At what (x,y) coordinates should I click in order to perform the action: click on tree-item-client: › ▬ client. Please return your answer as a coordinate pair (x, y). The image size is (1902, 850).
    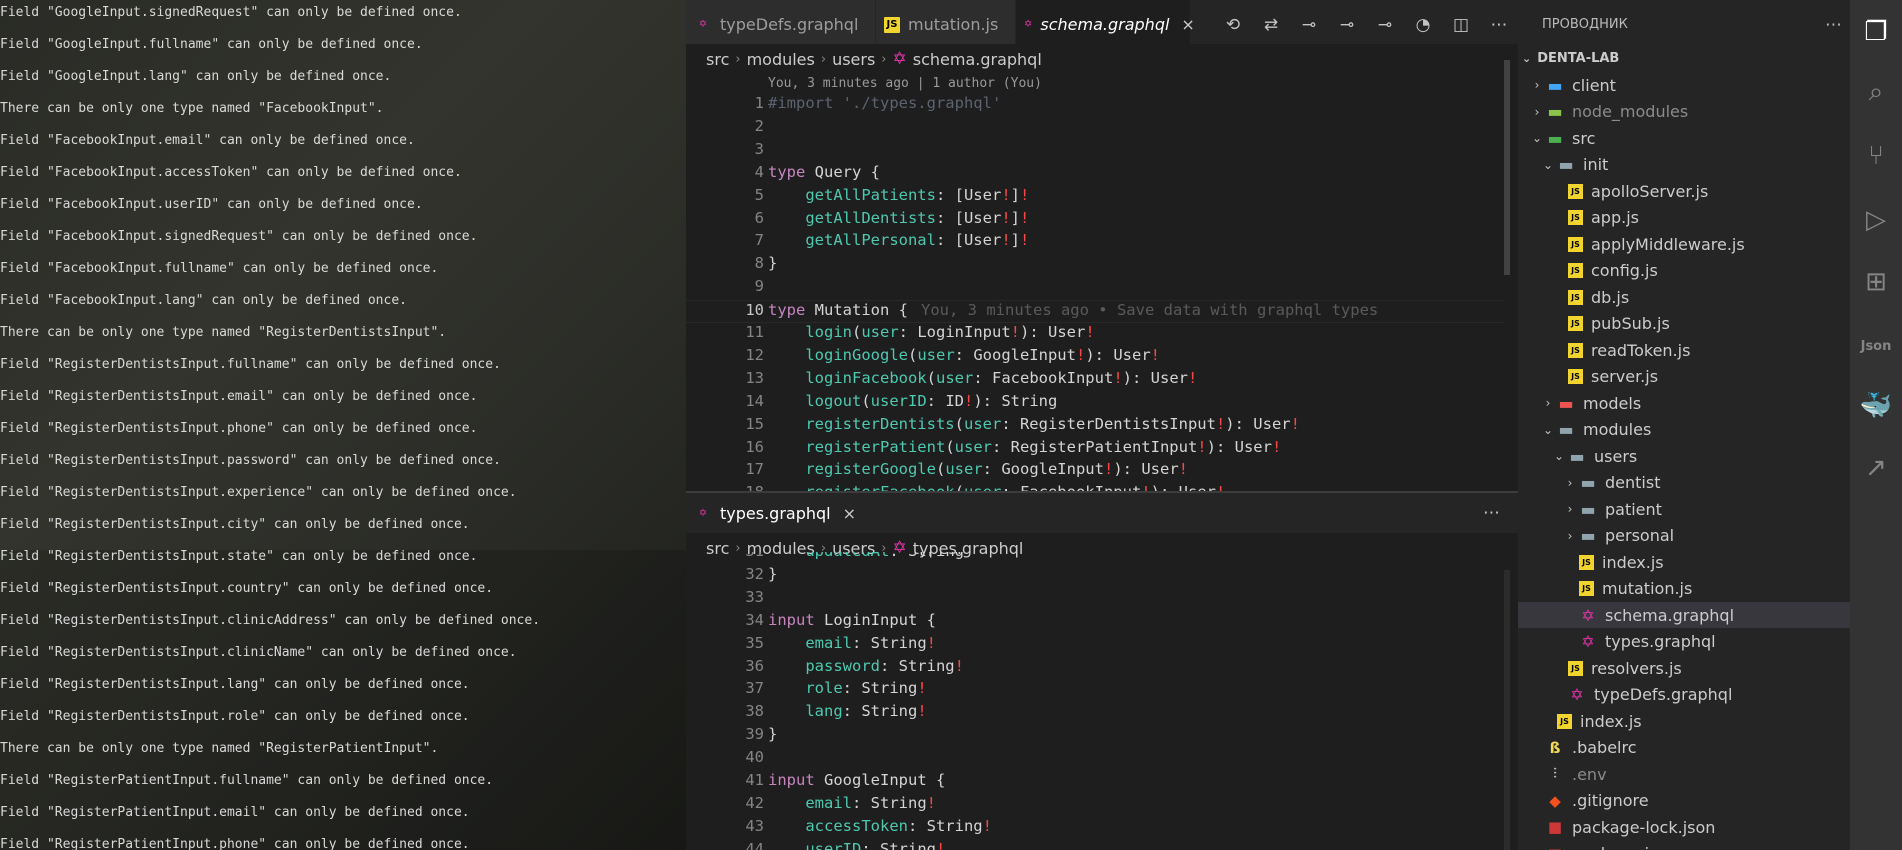
    Looking at the image, I should click on (1684, 85).